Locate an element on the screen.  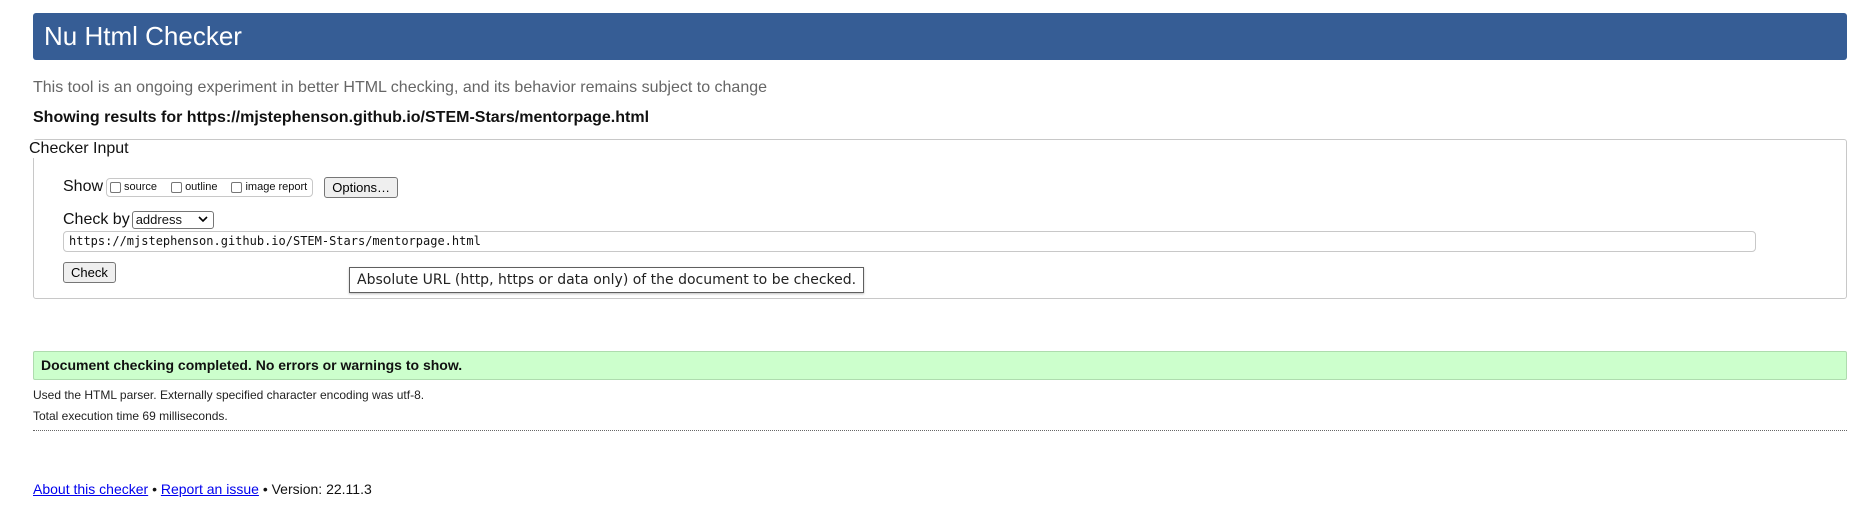
show-source-option: source is located at coordinates (133, 187).